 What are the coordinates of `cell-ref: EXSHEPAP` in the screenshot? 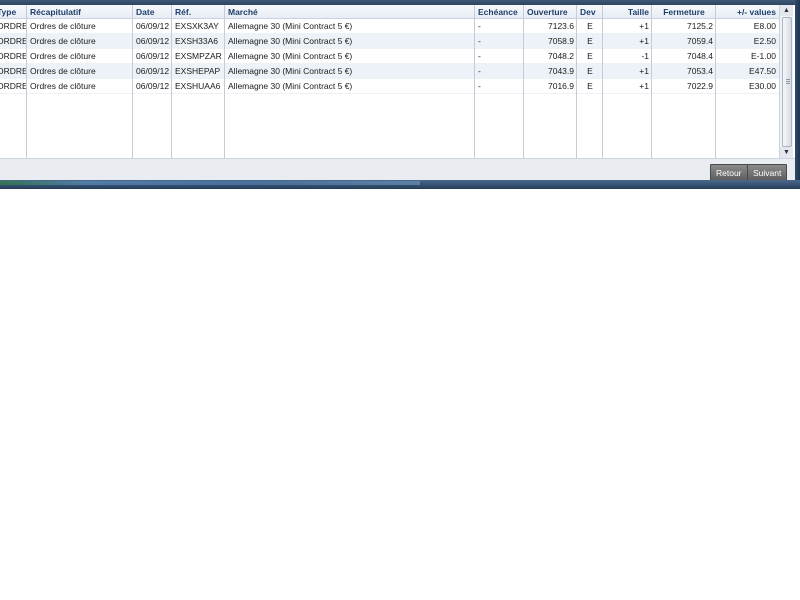 It's located at (198, 71).